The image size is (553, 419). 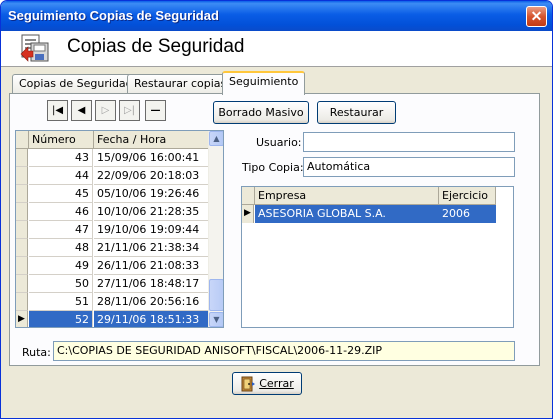 What do you see at coordinates (112, 284) in the screenshot?
I see `table-row: 50 27/11/06 18:48:17` at bounding box center [112, 284].